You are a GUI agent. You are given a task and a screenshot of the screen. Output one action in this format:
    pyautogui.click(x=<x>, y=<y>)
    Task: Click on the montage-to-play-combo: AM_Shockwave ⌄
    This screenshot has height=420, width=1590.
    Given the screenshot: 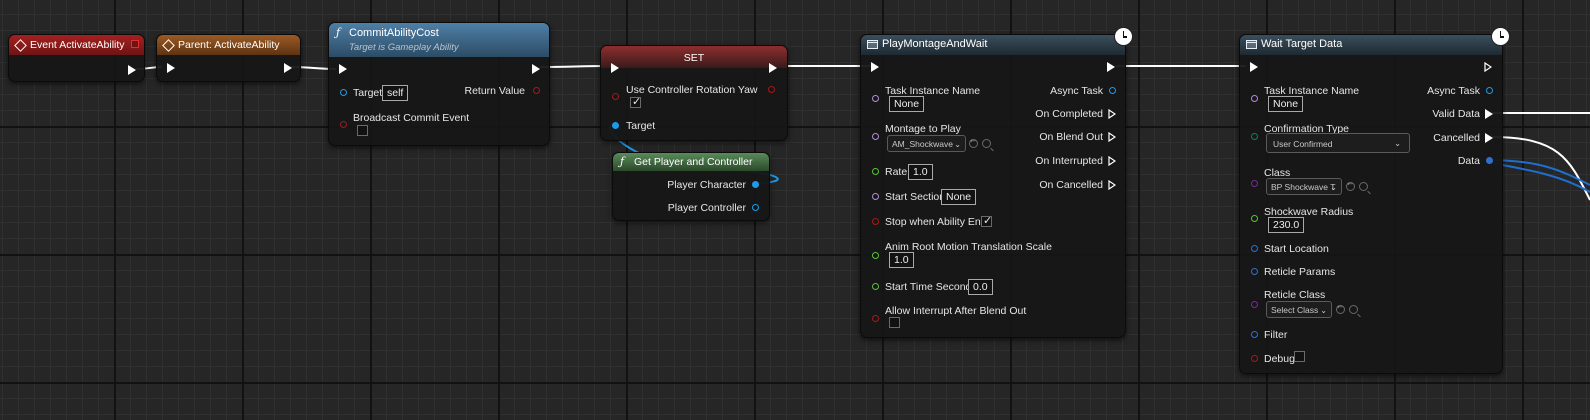 What is the action you would take?
    pyautogui.click(x=926, y=143)
    